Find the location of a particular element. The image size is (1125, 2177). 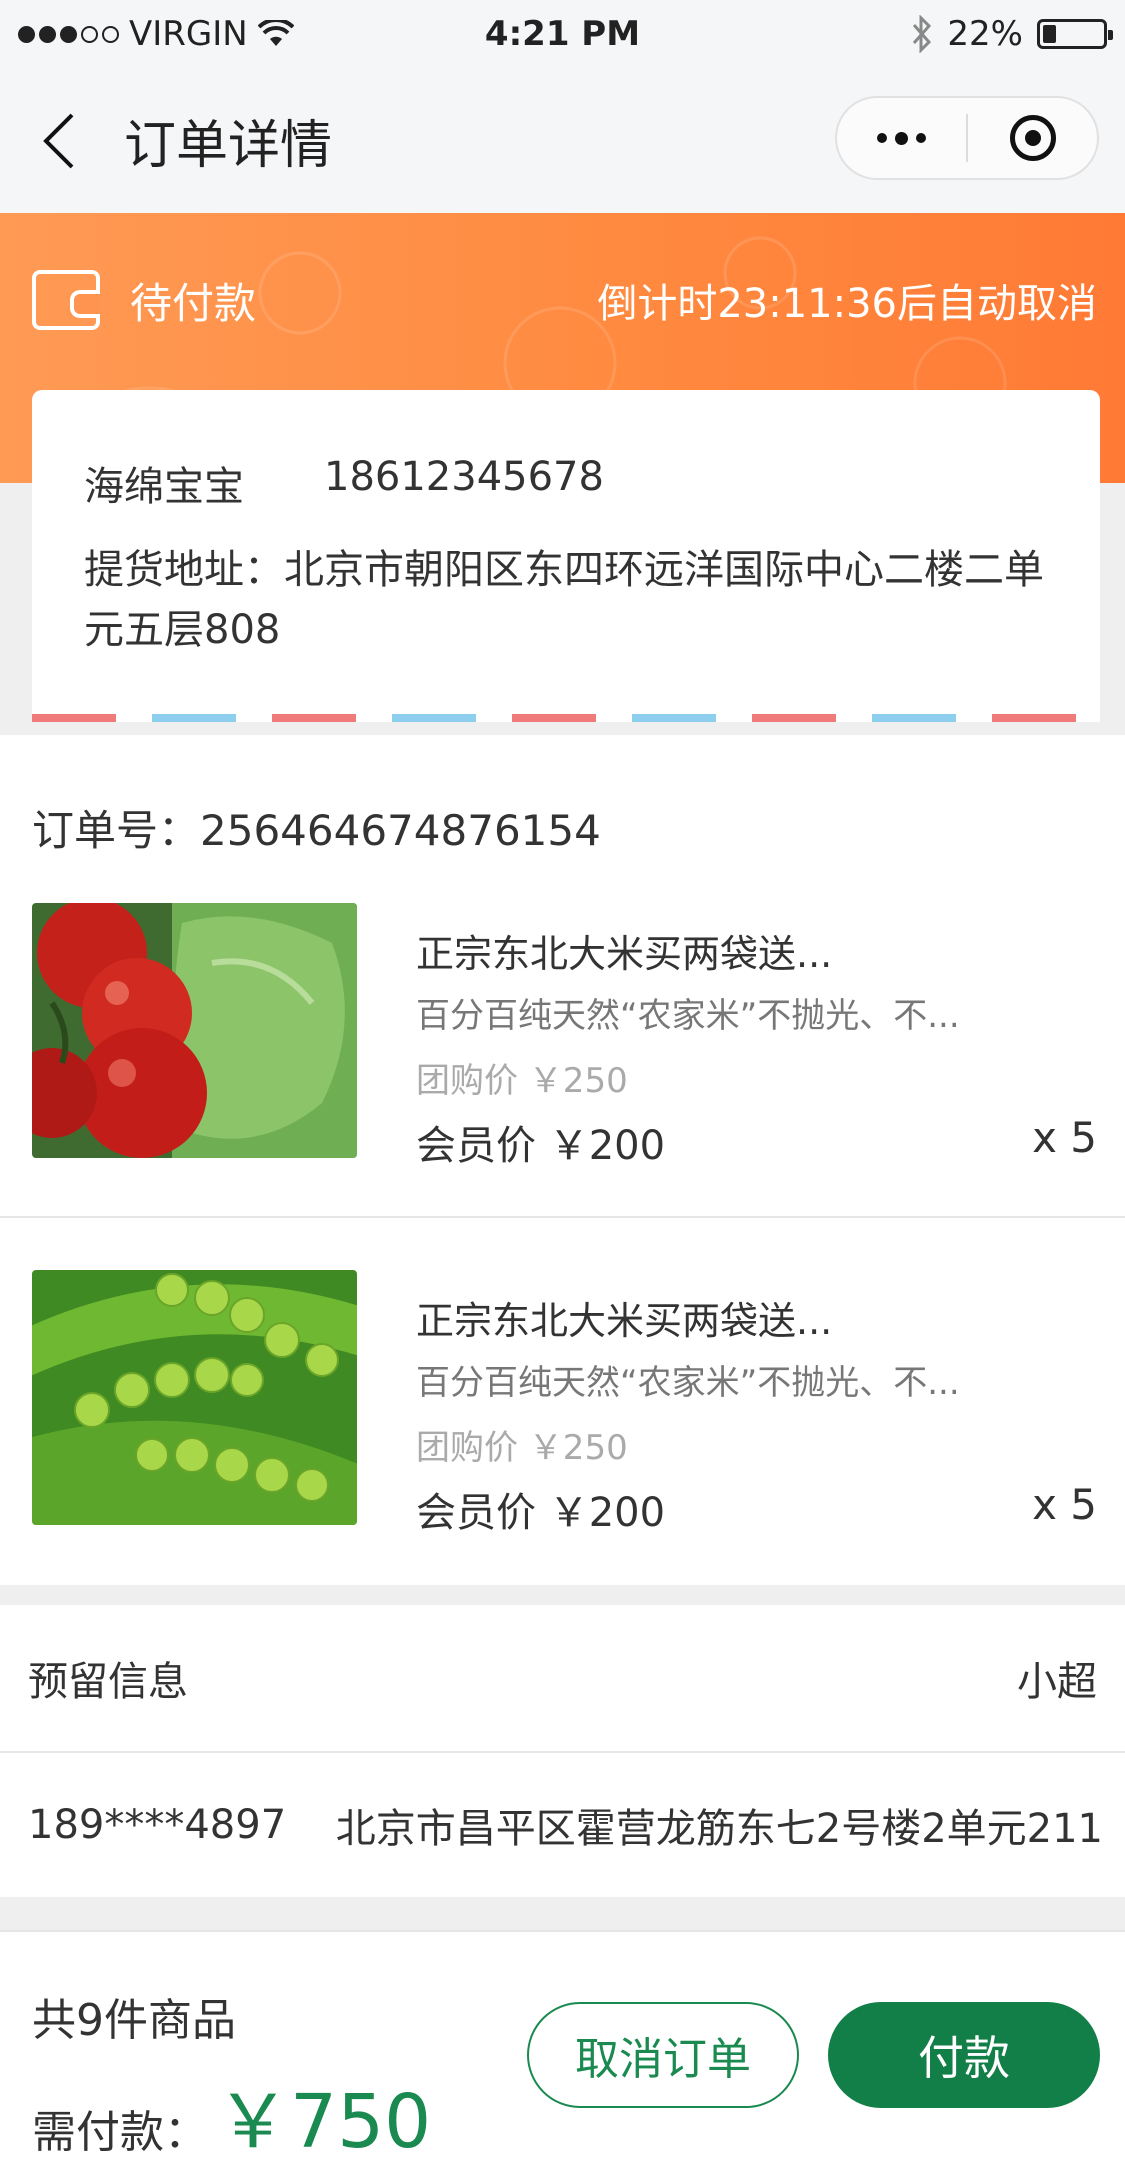

checkout-footer: 共9件商品 需付款： ￥750 取消订单 付款 is located at coordinates (562, 2053).